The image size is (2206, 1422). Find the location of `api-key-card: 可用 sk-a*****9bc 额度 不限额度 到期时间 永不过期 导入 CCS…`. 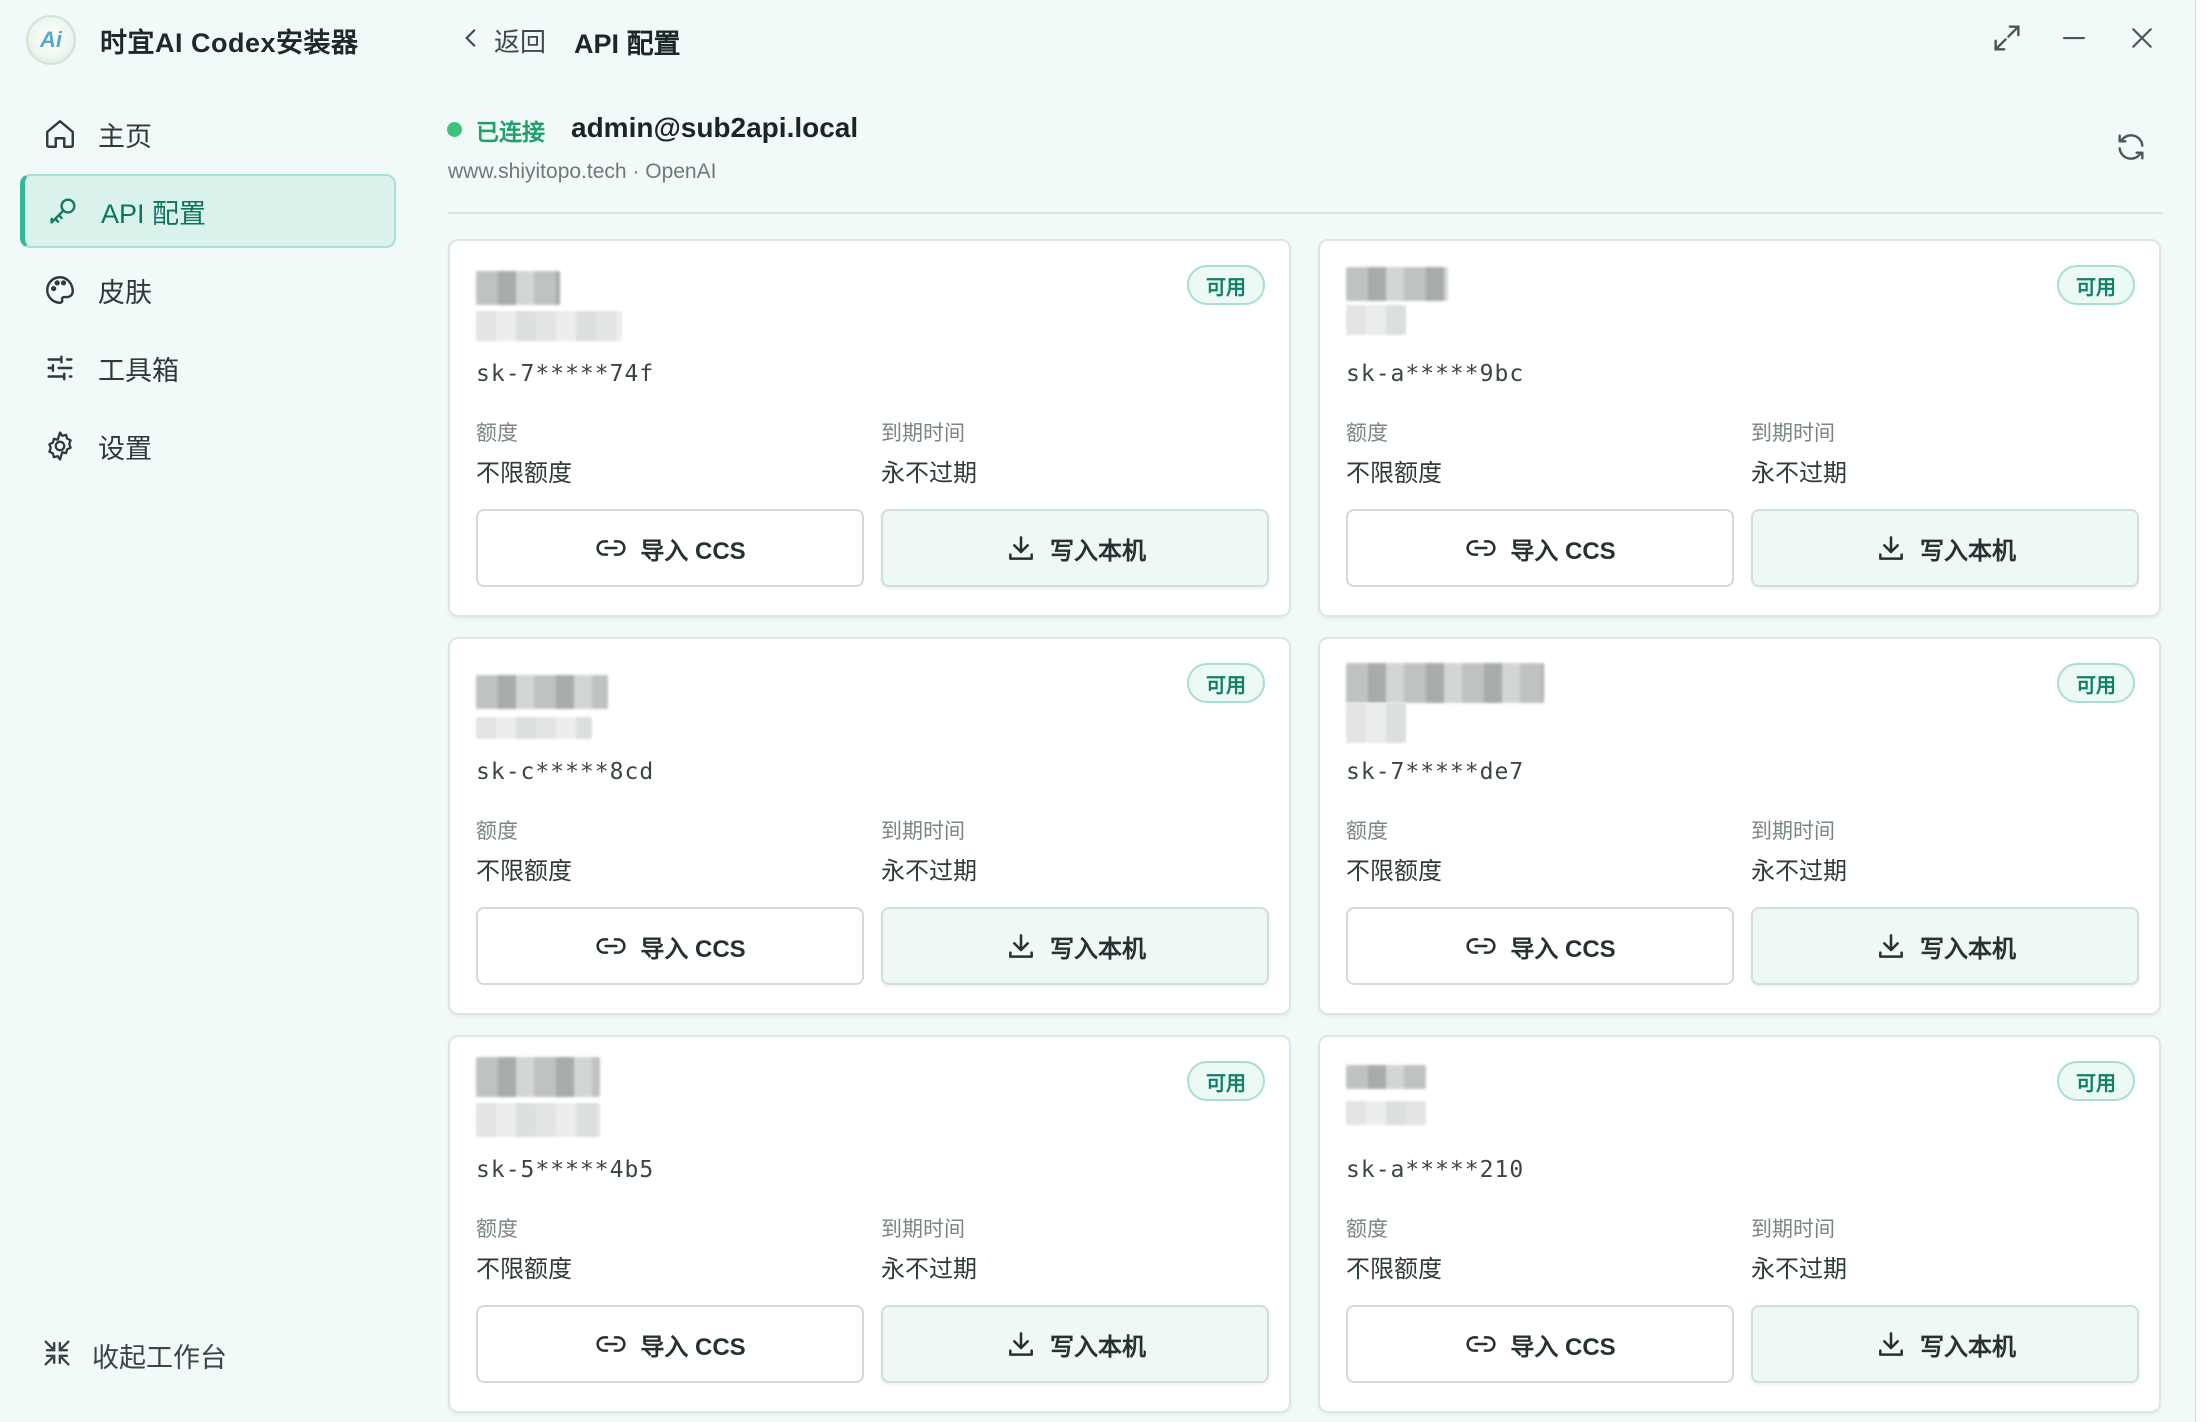

api-key-card: 可用 sk-a*****9bc 额度 不限额度 到期时间 永不过期 导入 CCS… is located at coordinates (1739, 428).